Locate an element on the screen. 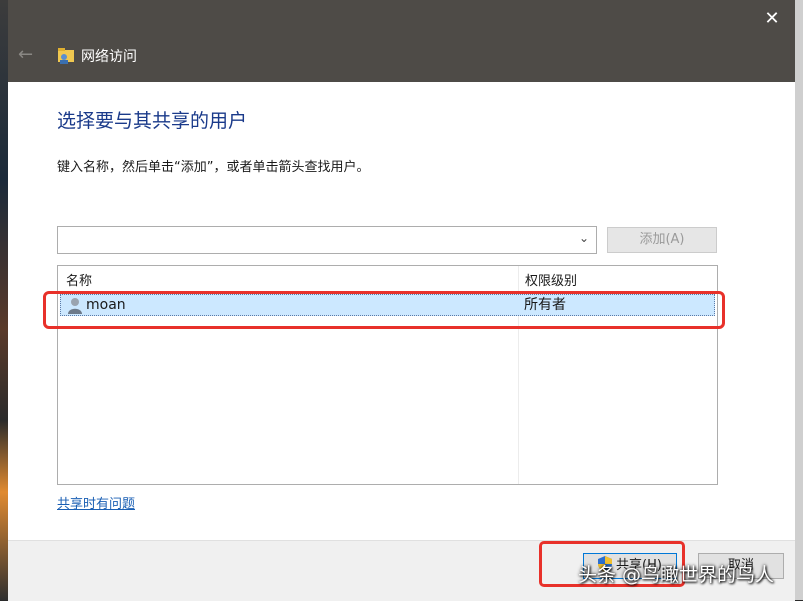  window-title: 网络访问 is located at coordinates (109, 57).